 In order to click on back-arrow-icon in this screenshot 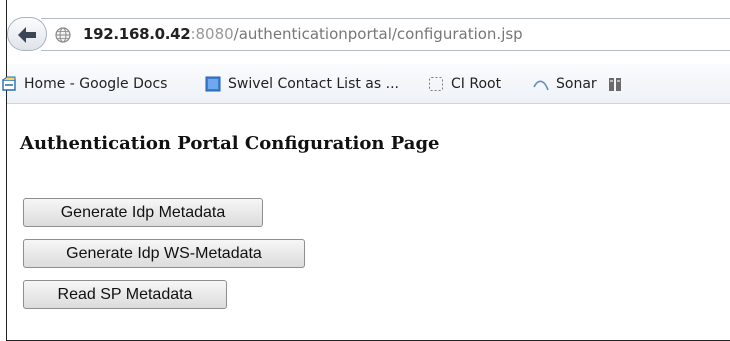, I will do `click(27, 35)`.